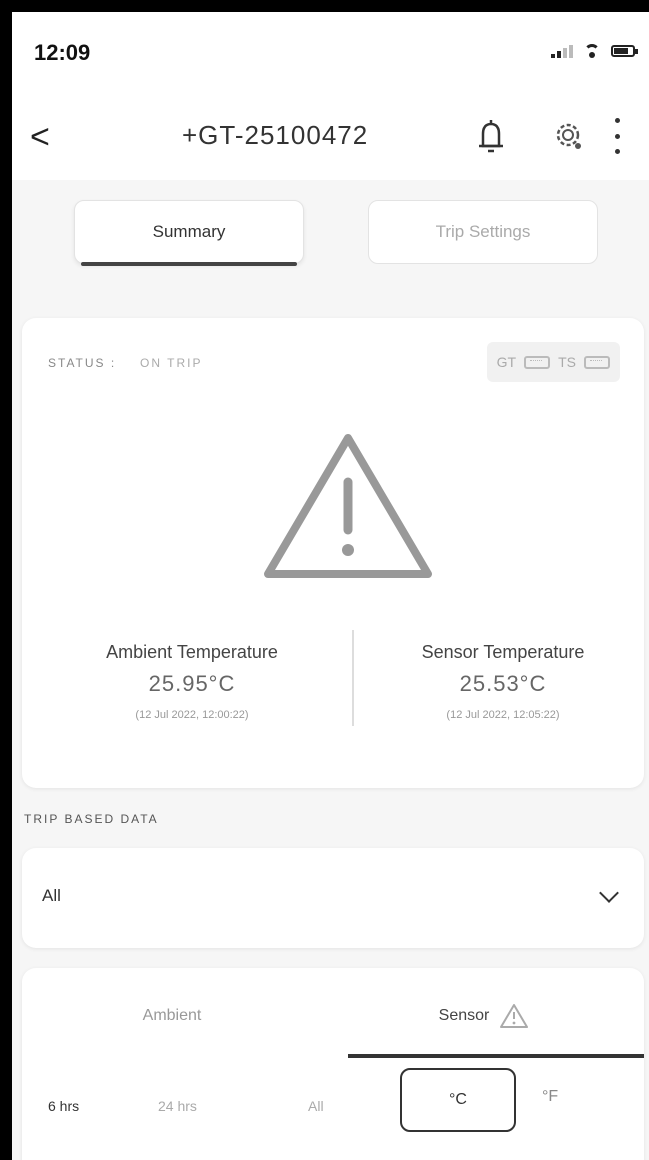  Describe the element at coordinates (348, 506) in the screenshot. I see `warning-triangle-icon` at that location.